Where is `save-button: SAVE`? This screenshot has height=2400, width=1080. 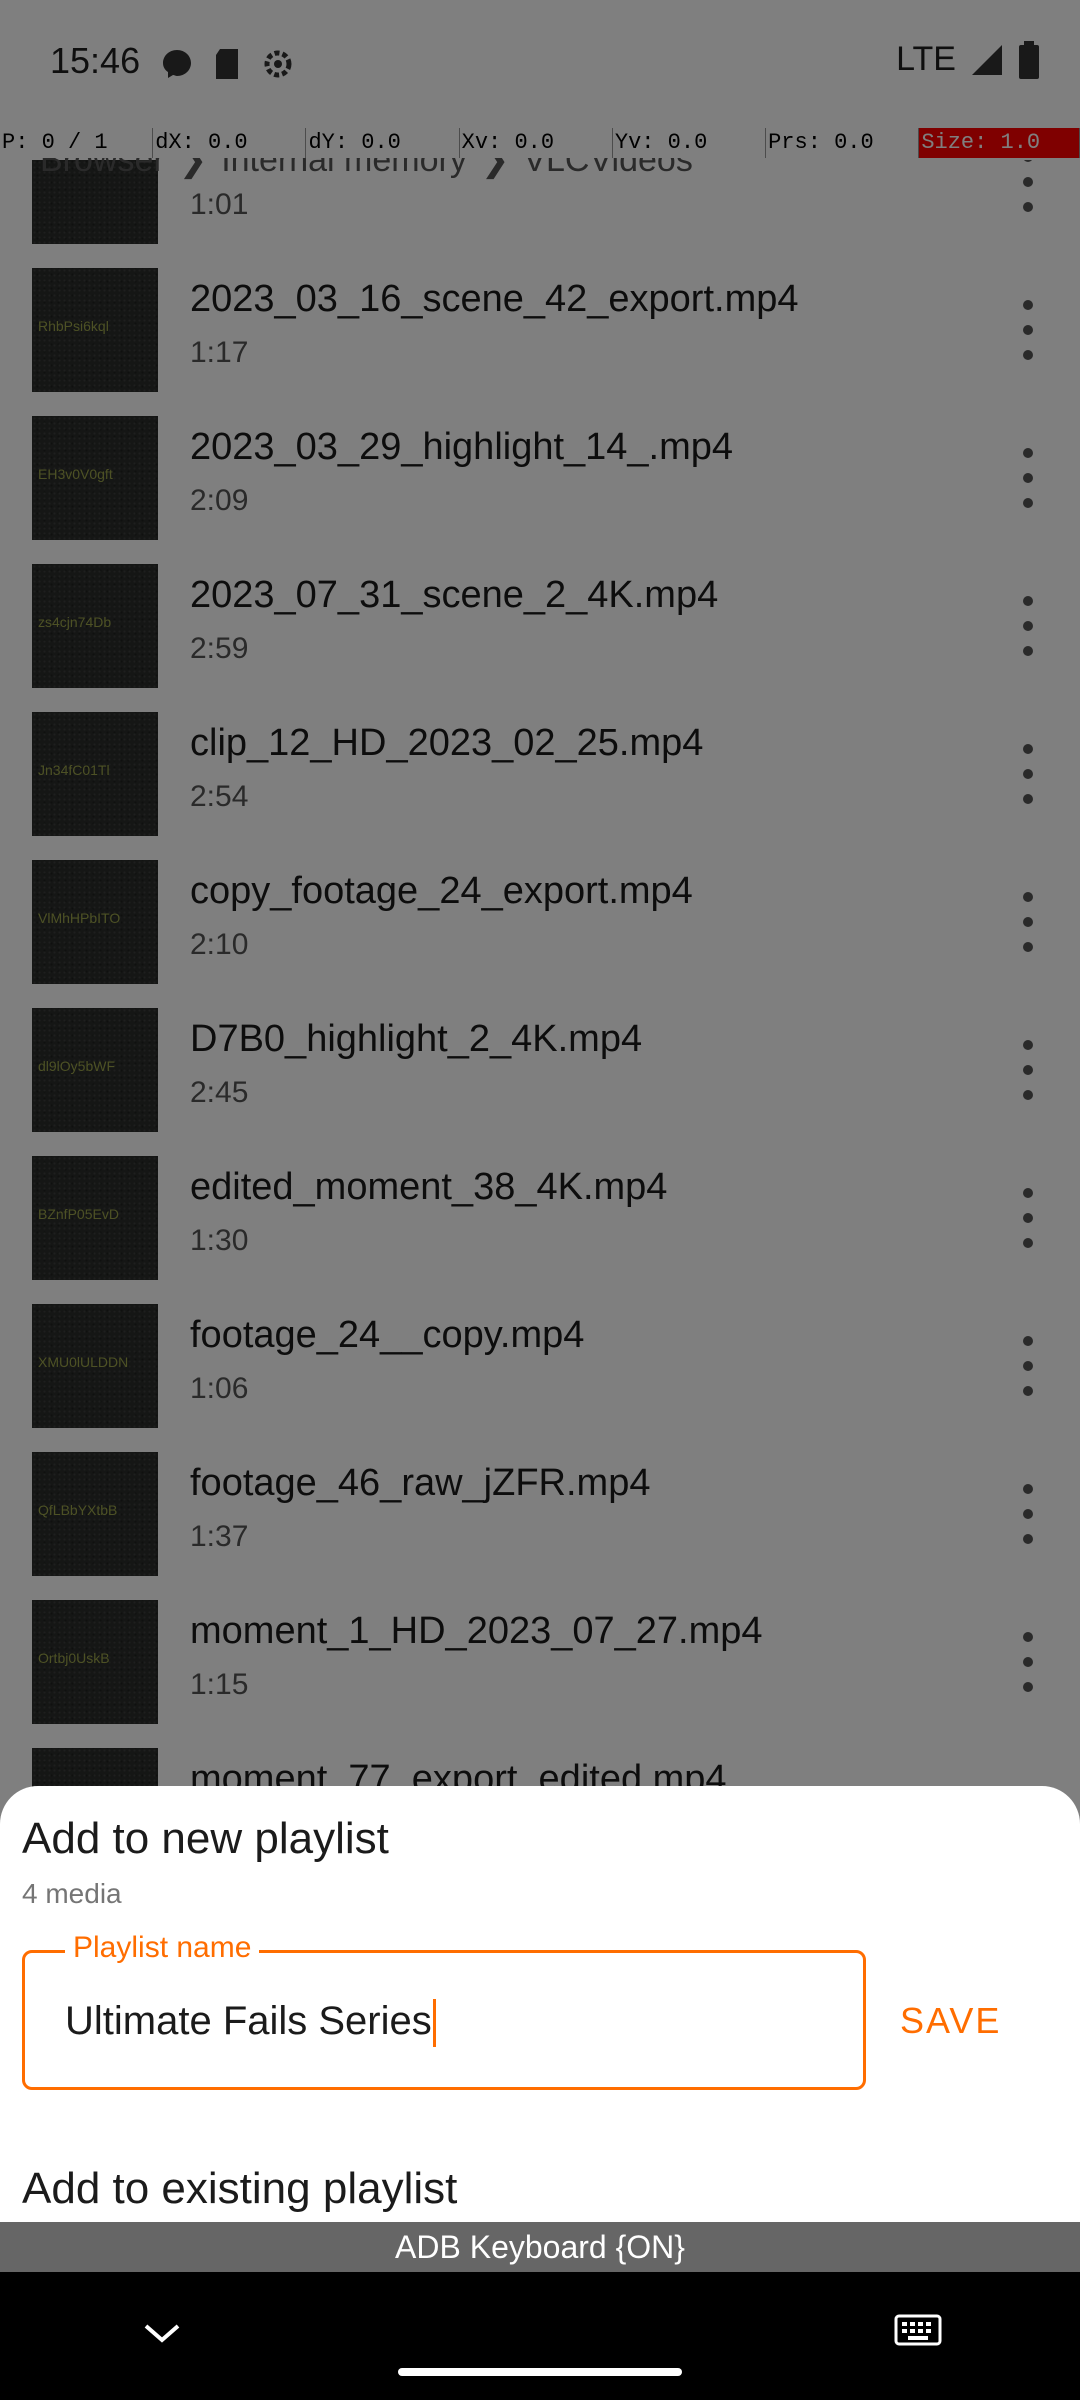
save-button: SAVE is located at coordinates (950, 2021).